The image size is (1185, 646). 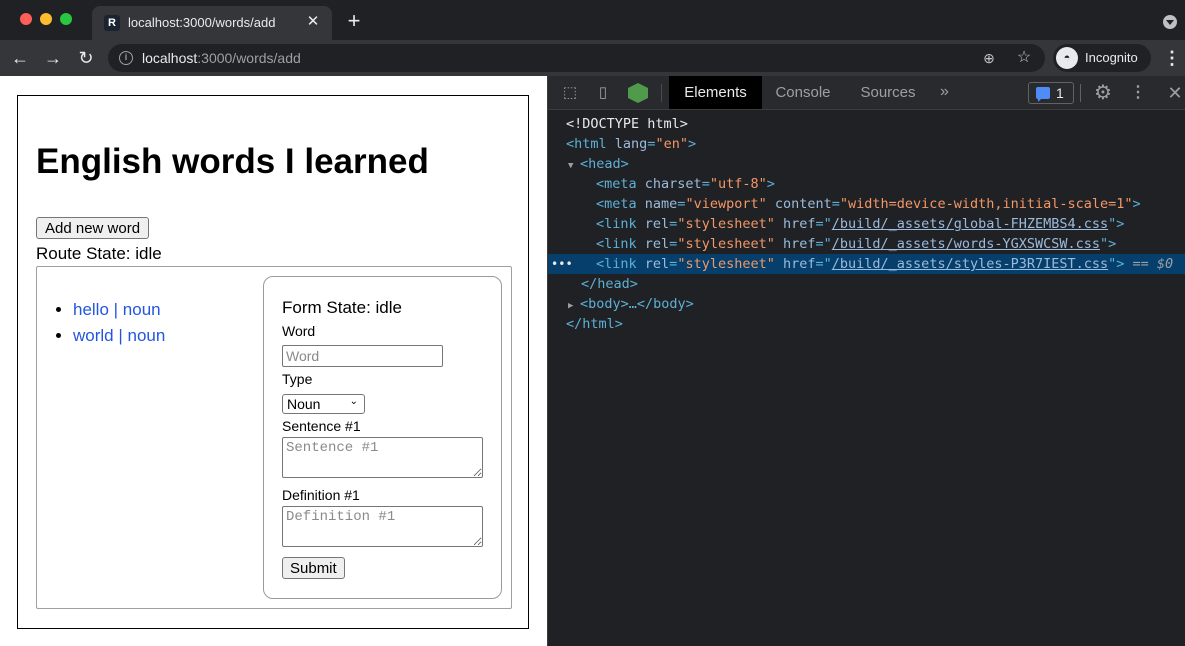 I want to click on sentence-label: Sentence #1, so click(x=321, y=426).